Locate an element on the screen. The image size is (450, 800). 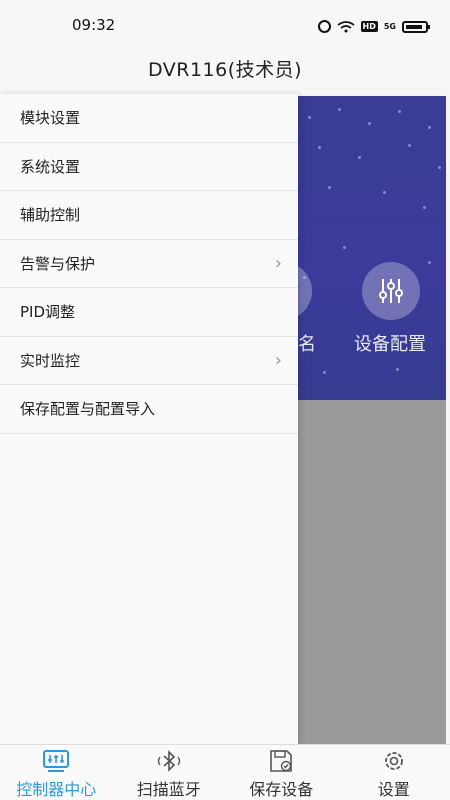
status-bar: 09:32 HD 5G is located at coordinates (225, 24).